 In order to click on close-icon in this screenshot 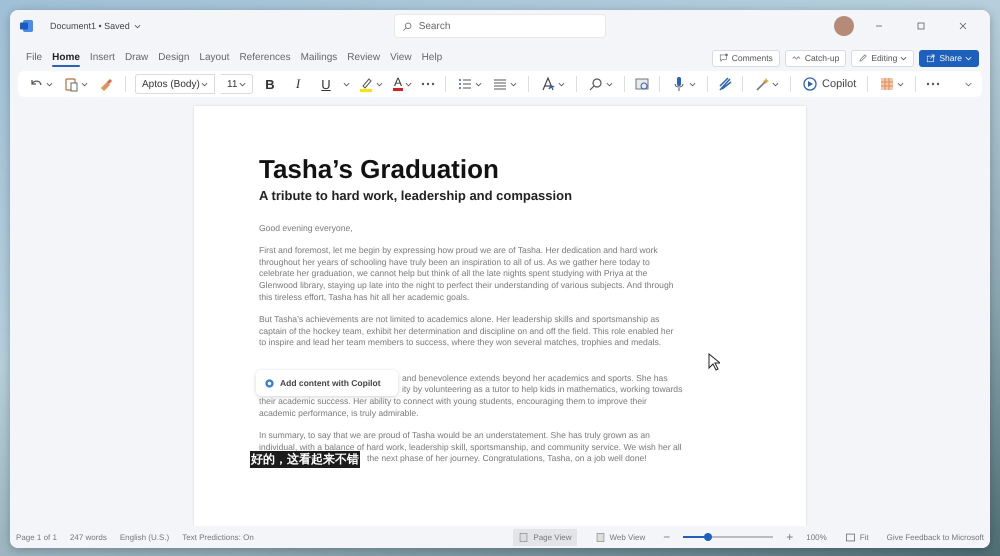, I will do `click(963, 26)`.